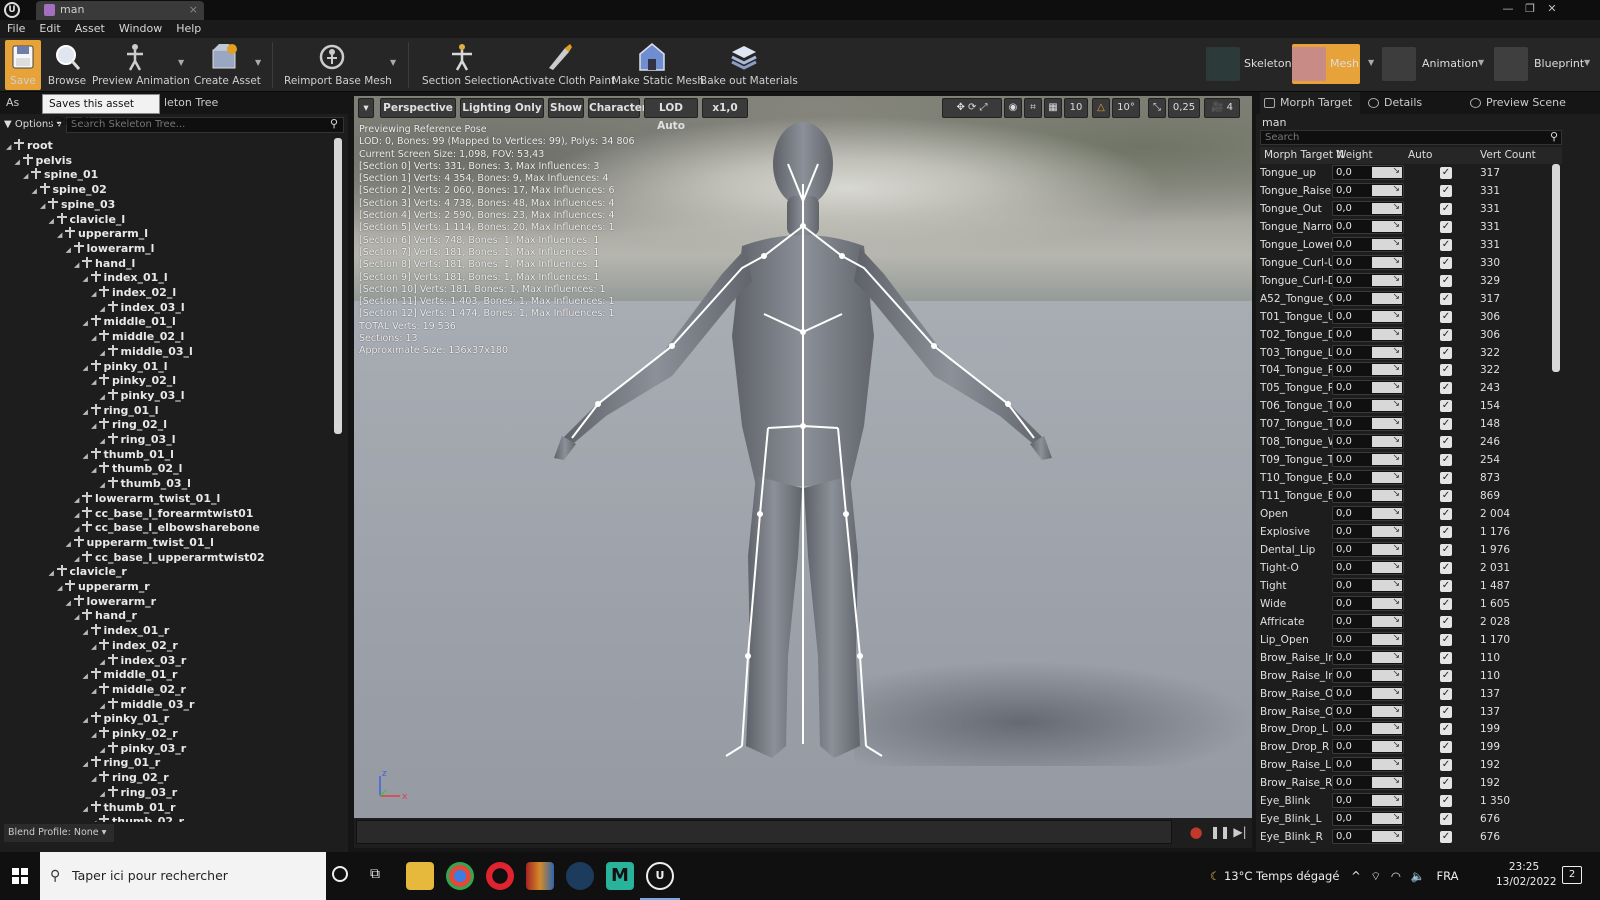  What do you see at coordinates (258, 62) in the screenshot?
I see `create-asset-dropdown-icon: ▼` at bounding box center [258, 62].